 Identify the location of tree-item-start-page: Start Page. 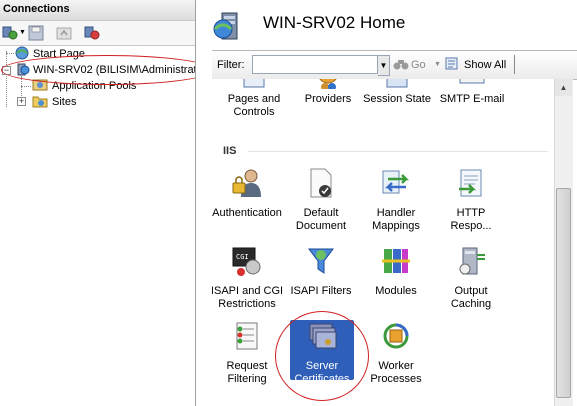
(59, 54).